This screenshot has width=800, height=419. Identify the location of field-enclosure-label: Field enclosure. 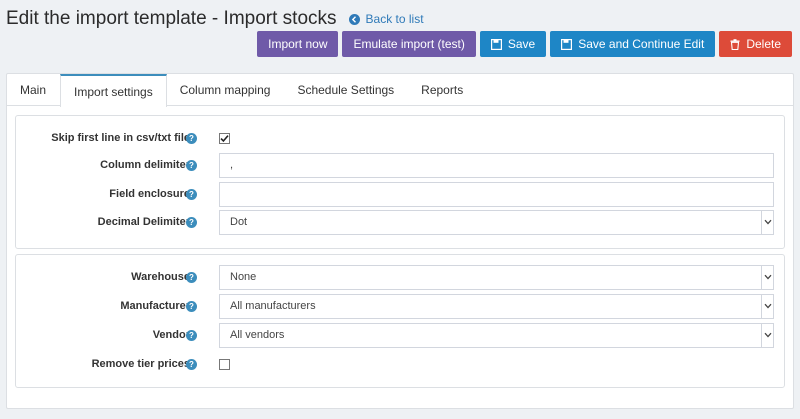
(149, 194).